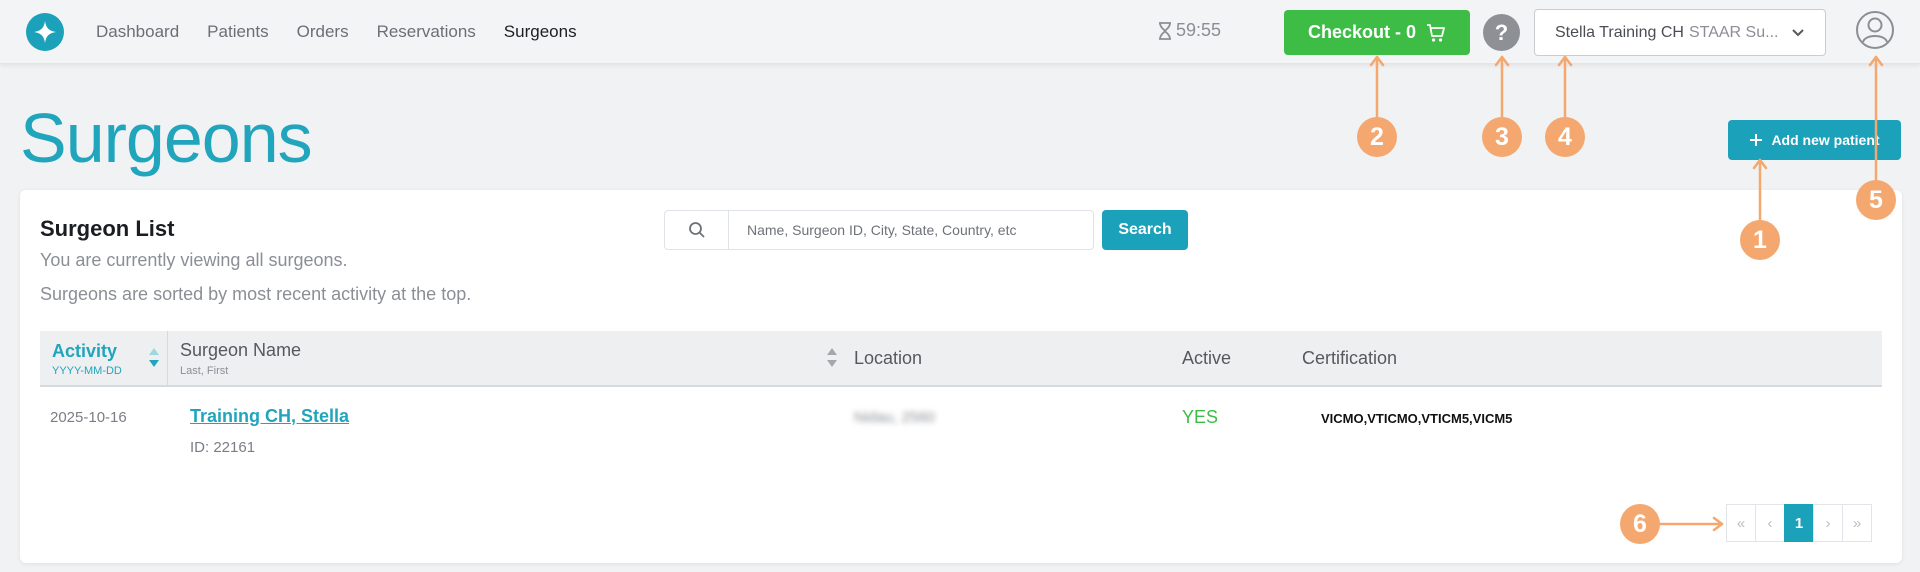 The height and width of the screenshot is (572, 1920). Describe the element at coordinates (137, 32) in the screenshot. I see `nav-item-dashboard: Dashboard` at that location.